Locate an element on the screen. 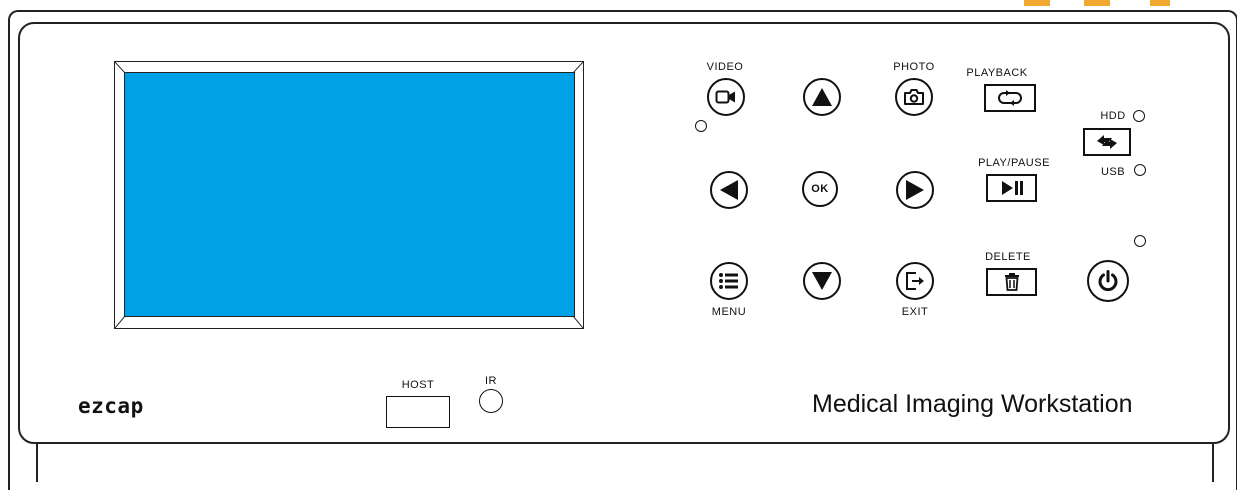  hdd-label: HDD is located at coordinates (1113, 116).